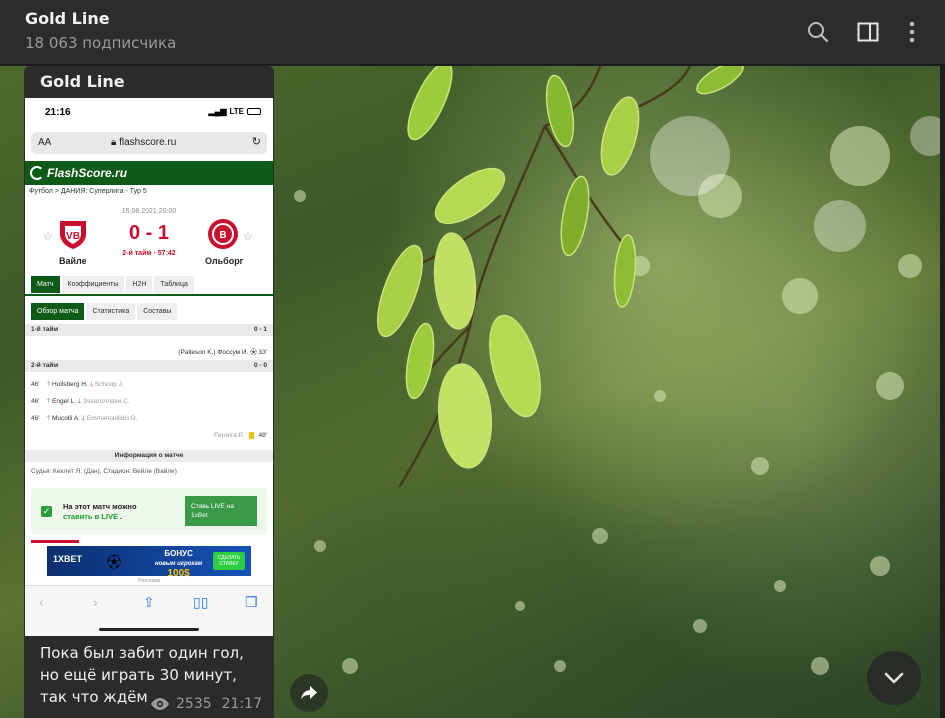 This screenshot has width=945, height=718. I want to click on post-time: 21:17, so click(241, 704).